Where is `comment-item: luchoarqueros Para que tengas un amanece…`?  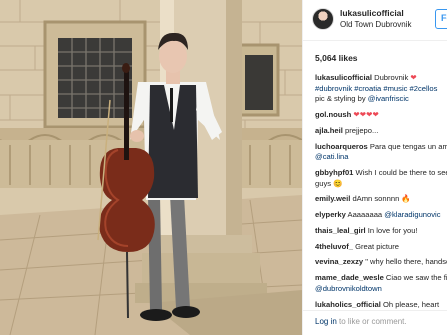 comment-item: luchoarqueros Para que tengas un amanece… is located at coordinates (381, 152).